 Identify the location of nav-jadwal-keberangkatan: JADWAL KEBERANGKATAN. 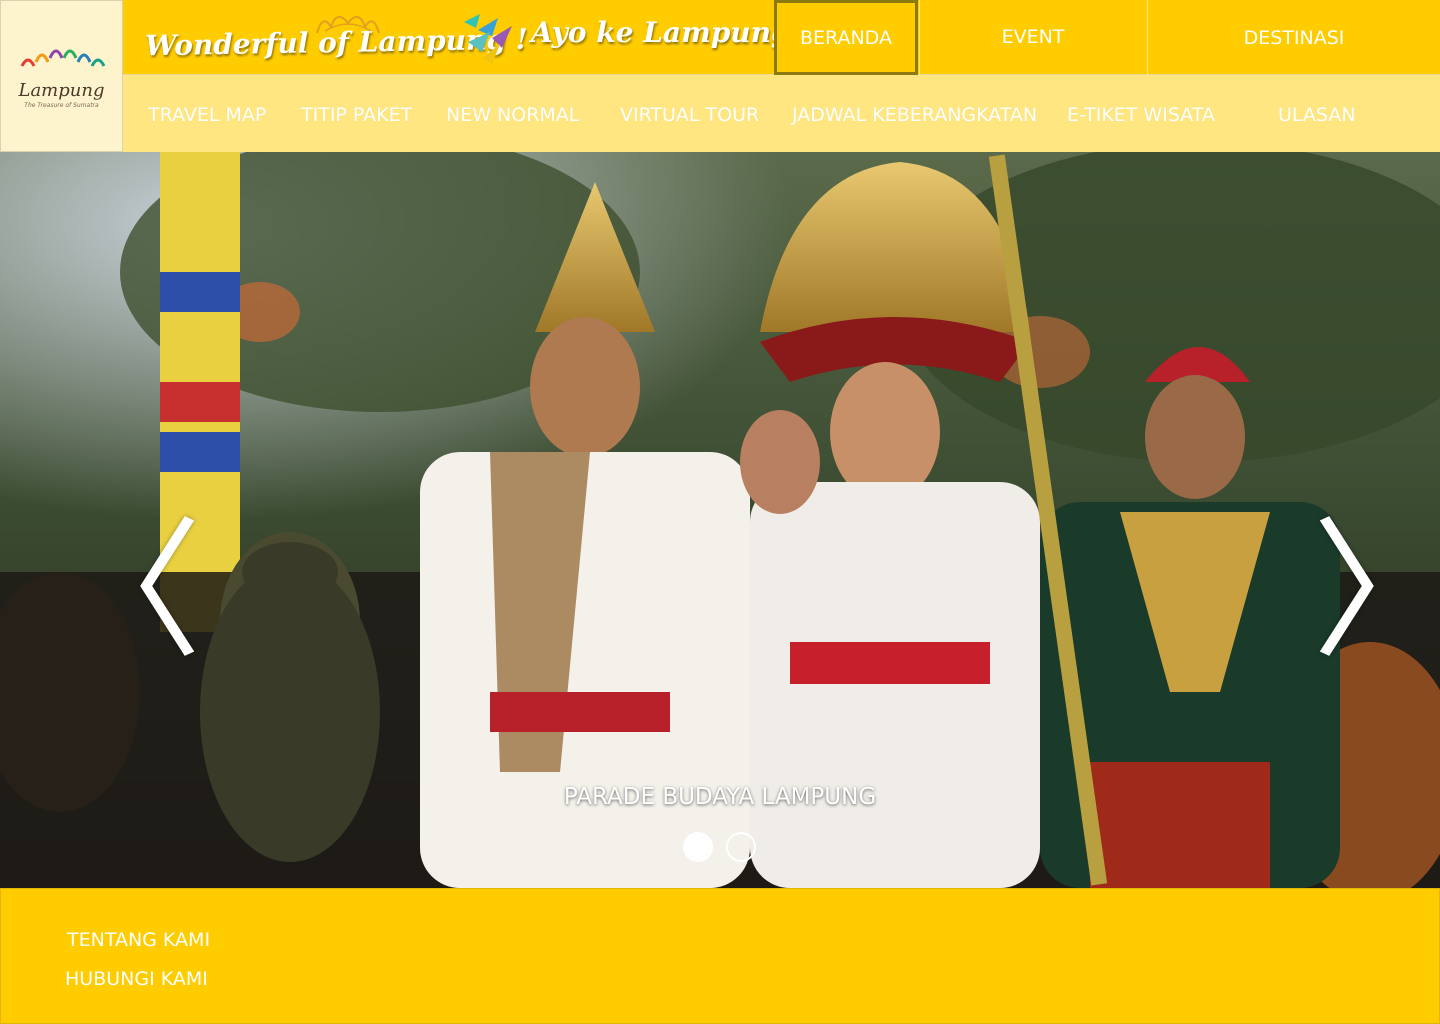
(914, 113).